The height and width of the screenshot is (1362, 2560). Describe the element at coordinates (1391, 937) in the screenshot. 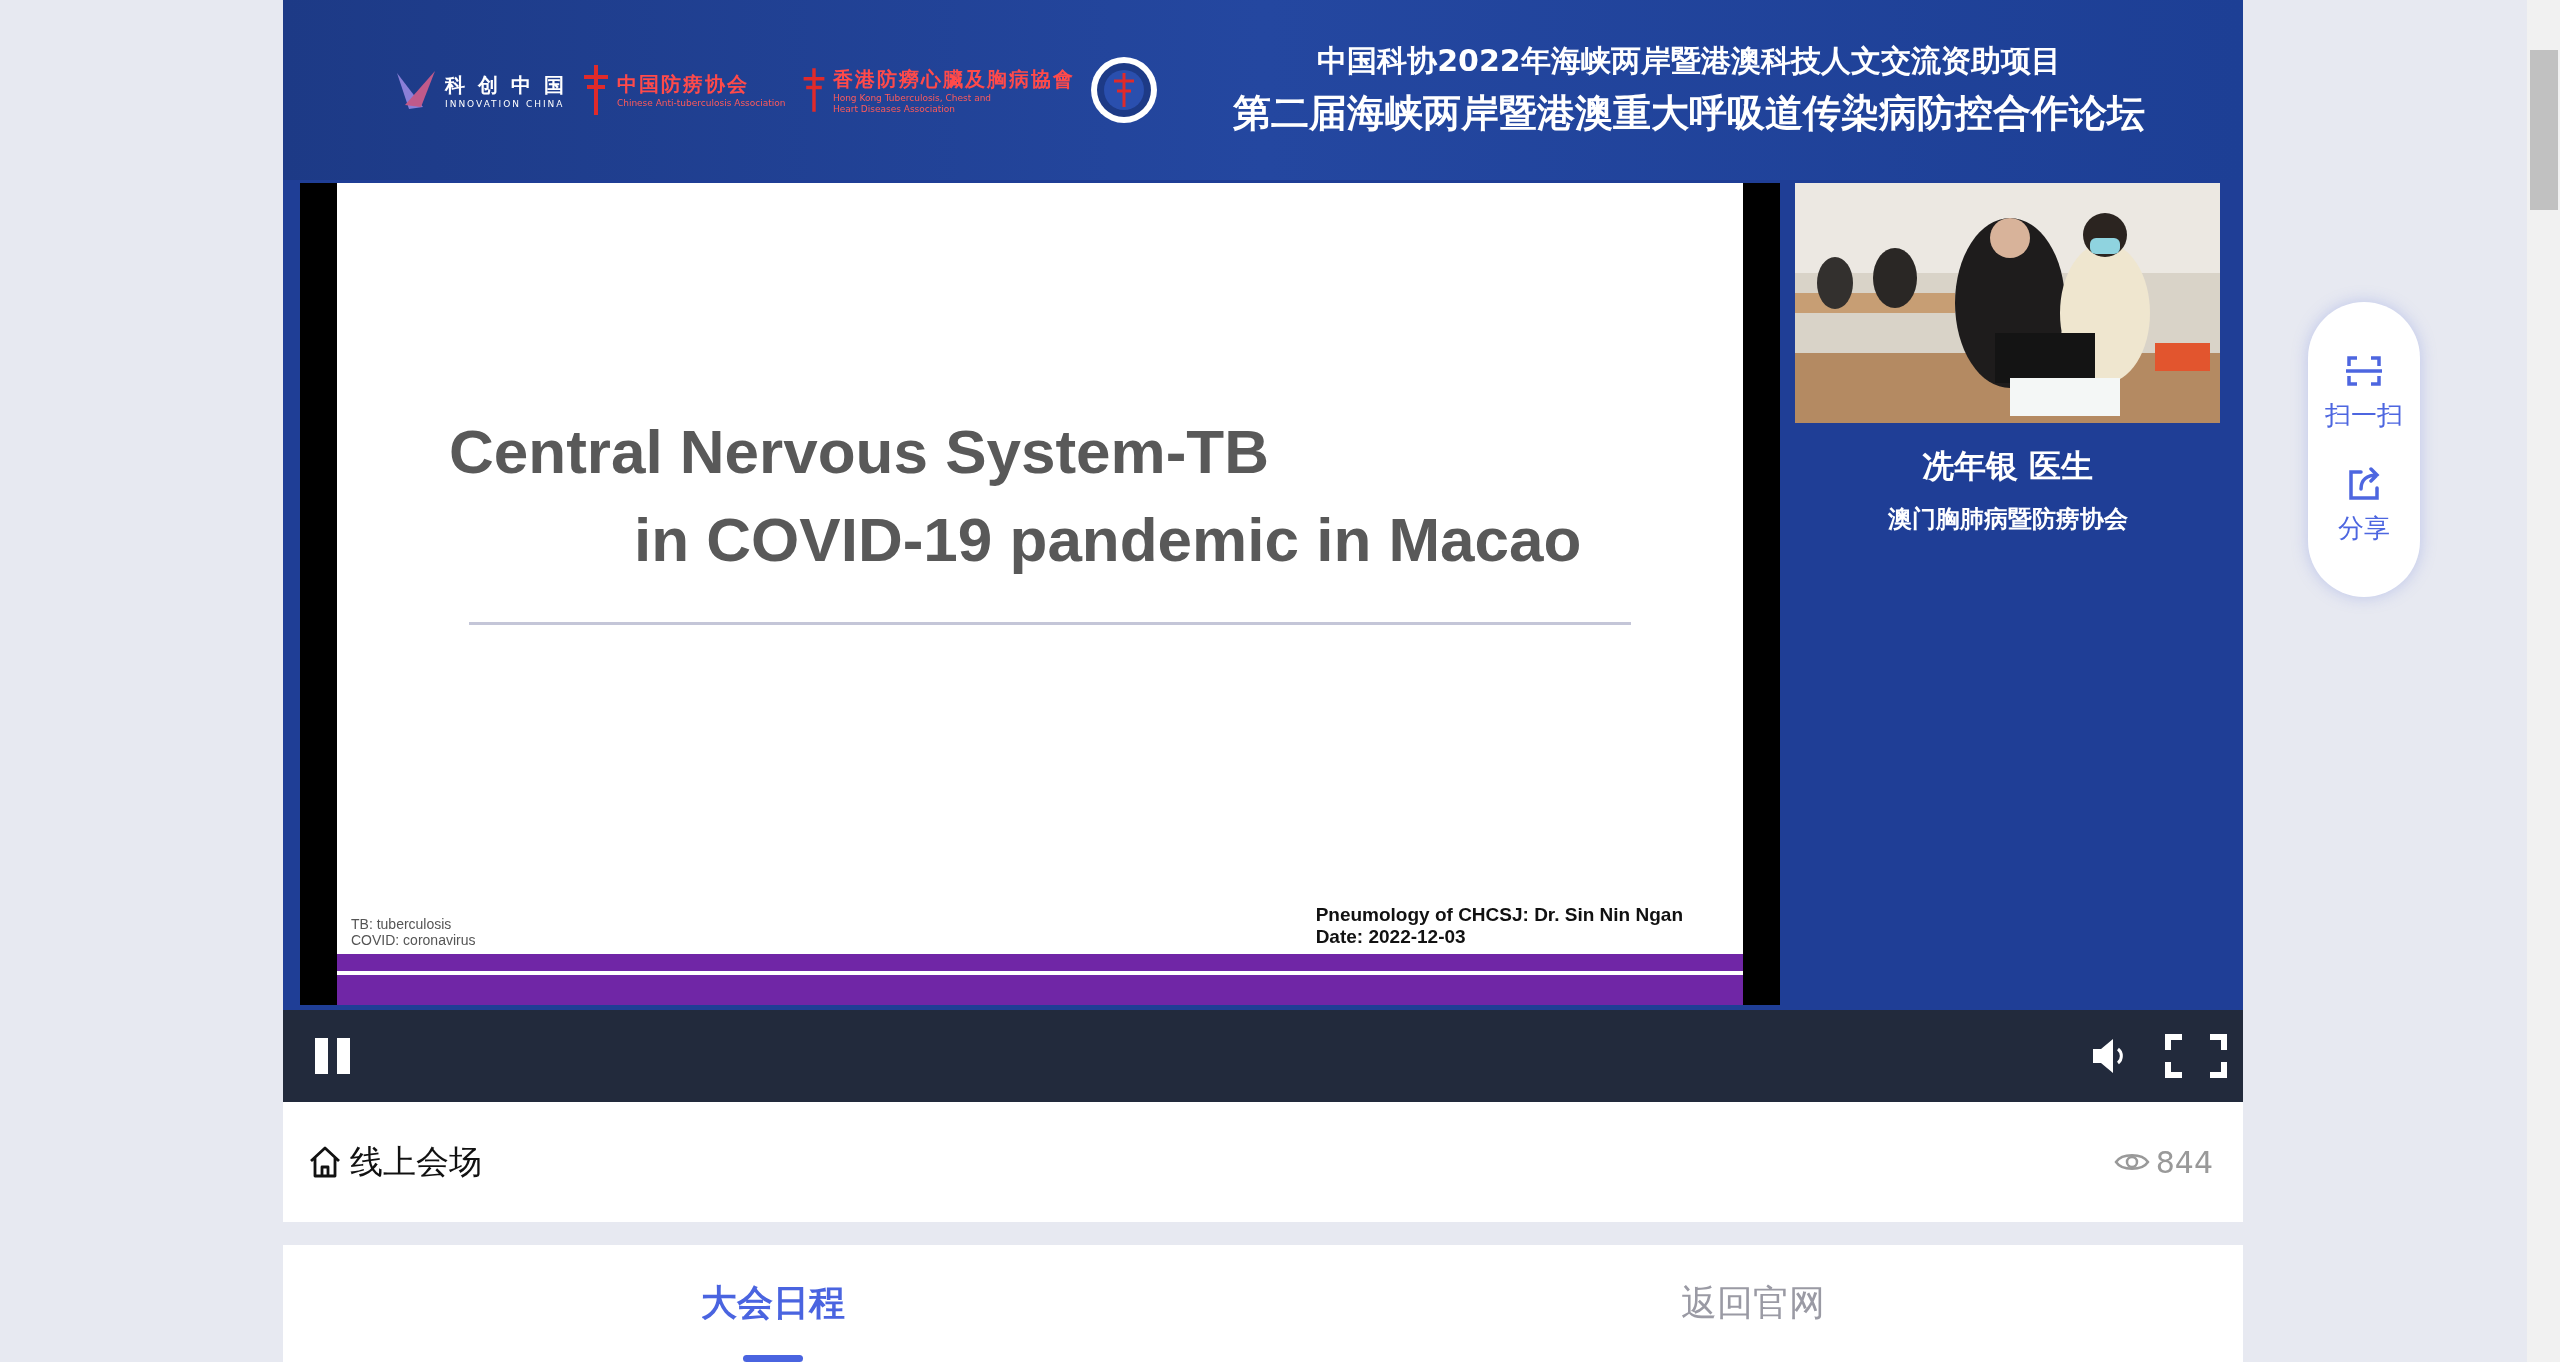

I see `slide-credit: Date: 2022-12-03` at that location.